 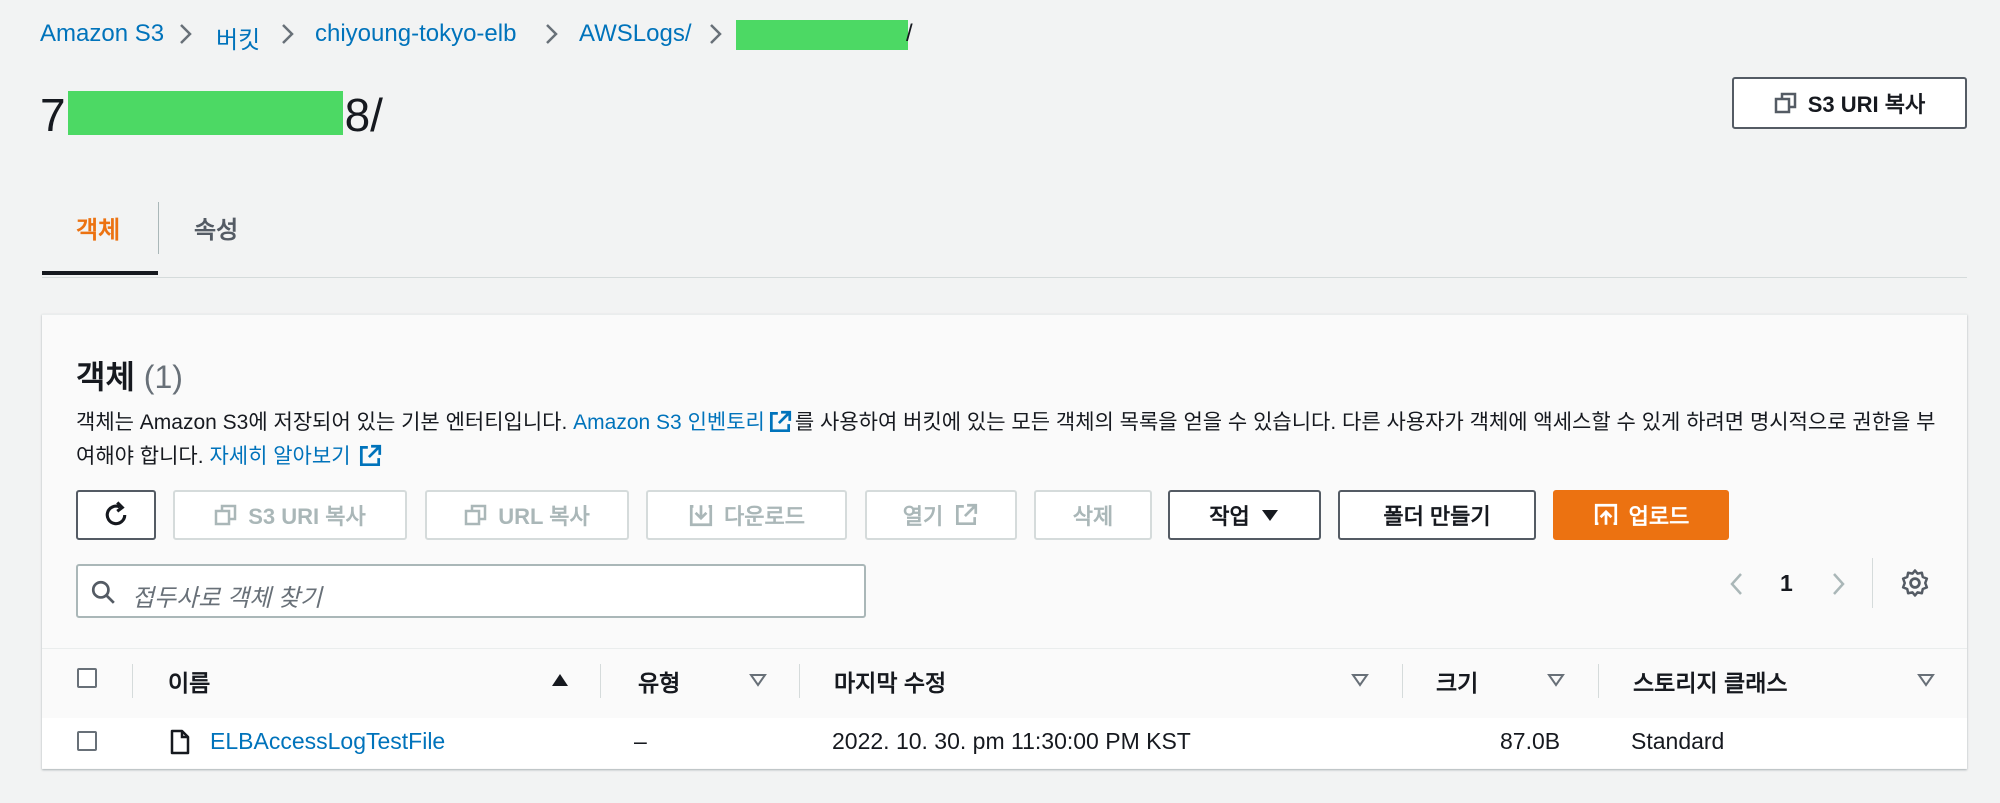 I want to click on row-checkbox, so click(x=87, y=741).